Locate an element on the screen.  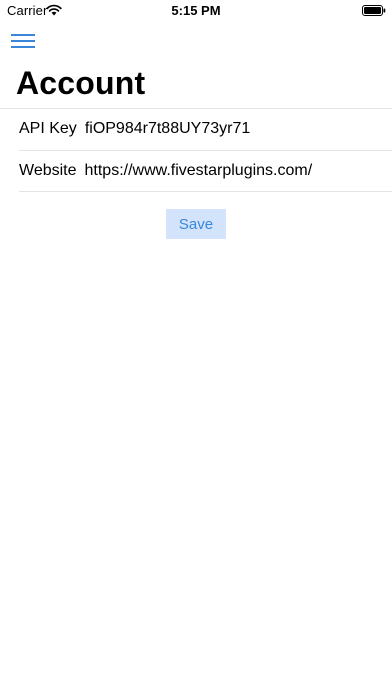
website-input is located at coordinates (238, 171).